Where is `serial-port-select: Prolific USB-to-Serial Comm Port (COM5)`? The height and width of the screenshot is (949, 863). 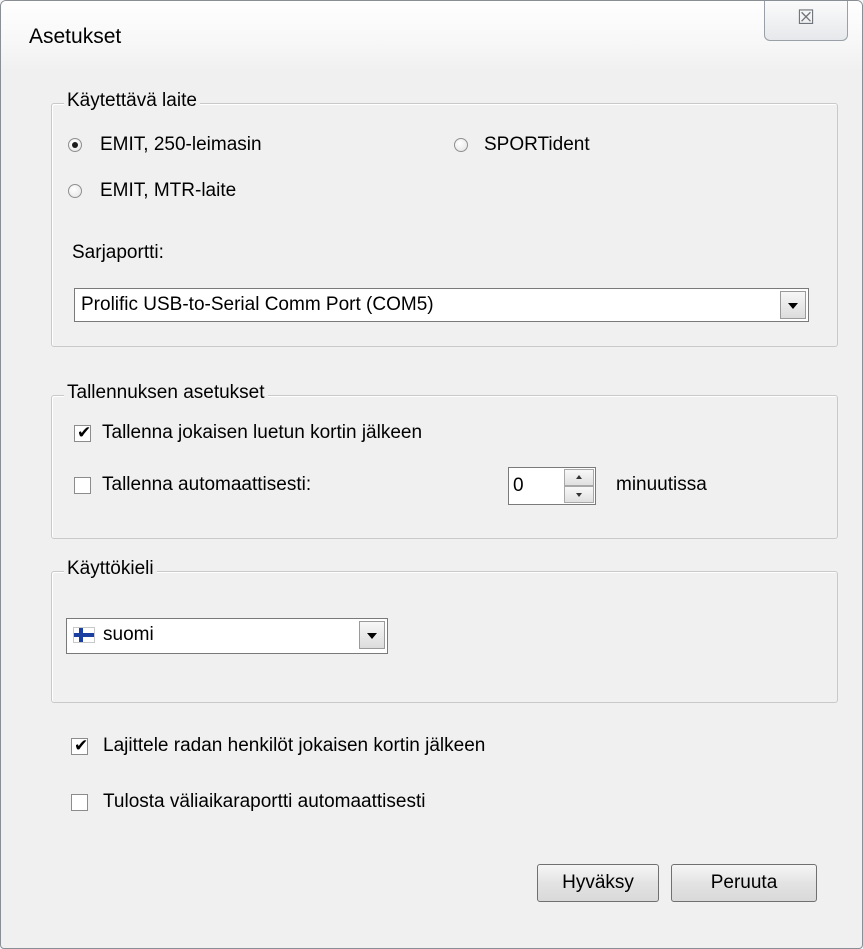 serial-port-select: Prolific USB-to-Serial Comm Port (COM5) is located at coordinates (441, 305).